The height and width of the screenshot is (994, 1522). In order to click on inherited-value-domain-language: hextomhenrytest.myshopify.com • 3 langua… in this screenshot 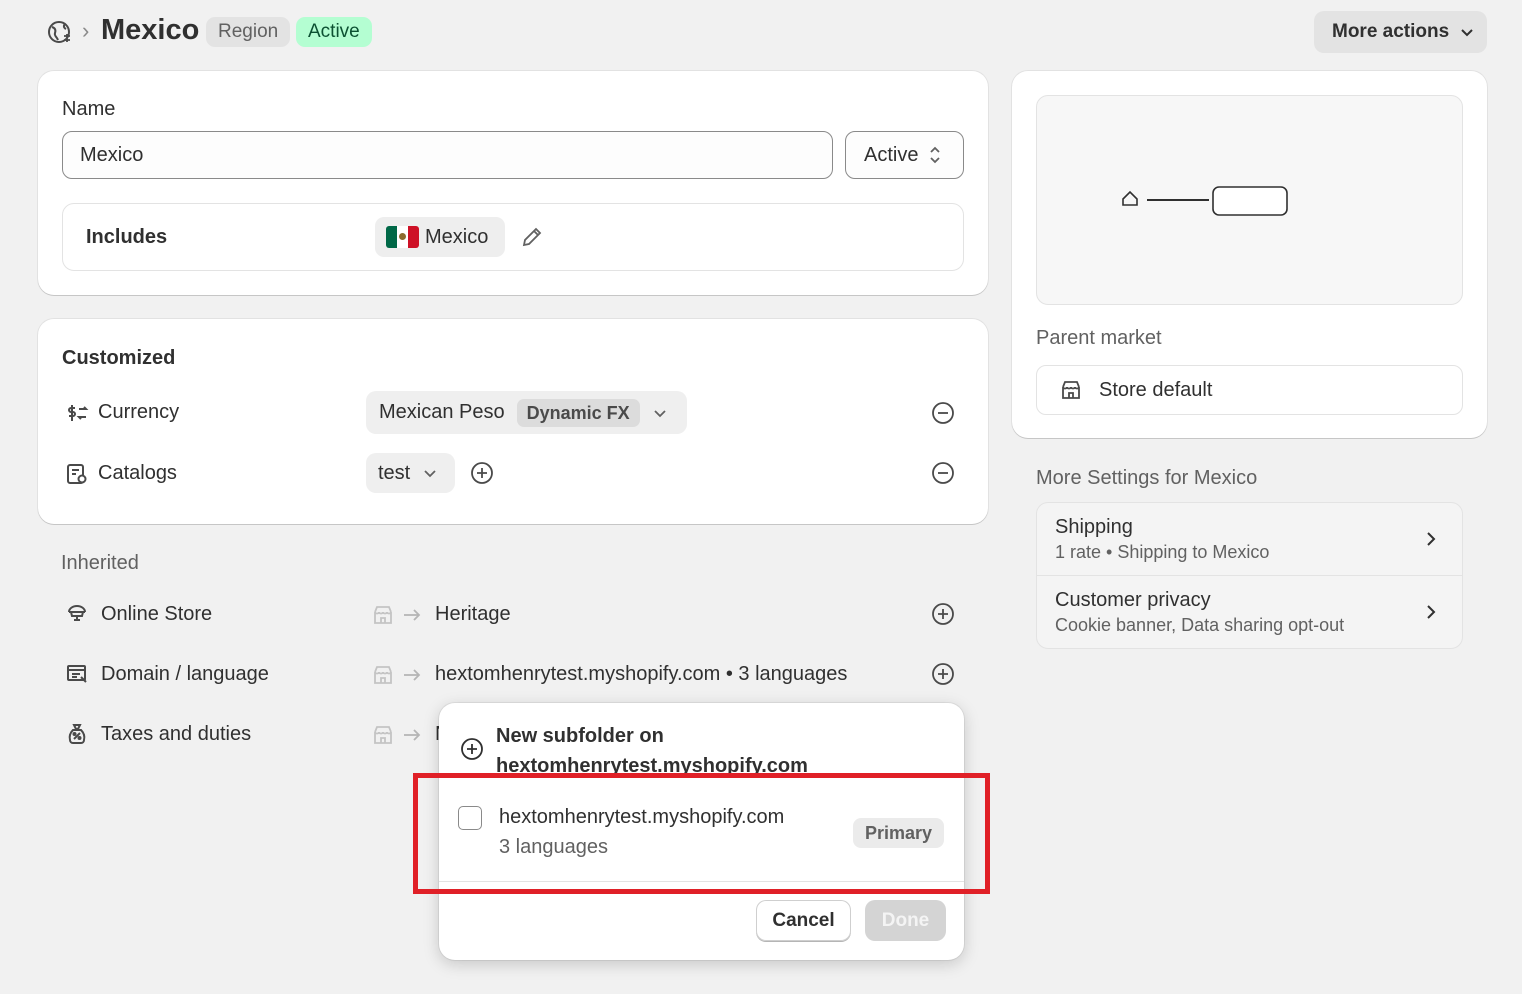, I will do `click(641, 674)`.